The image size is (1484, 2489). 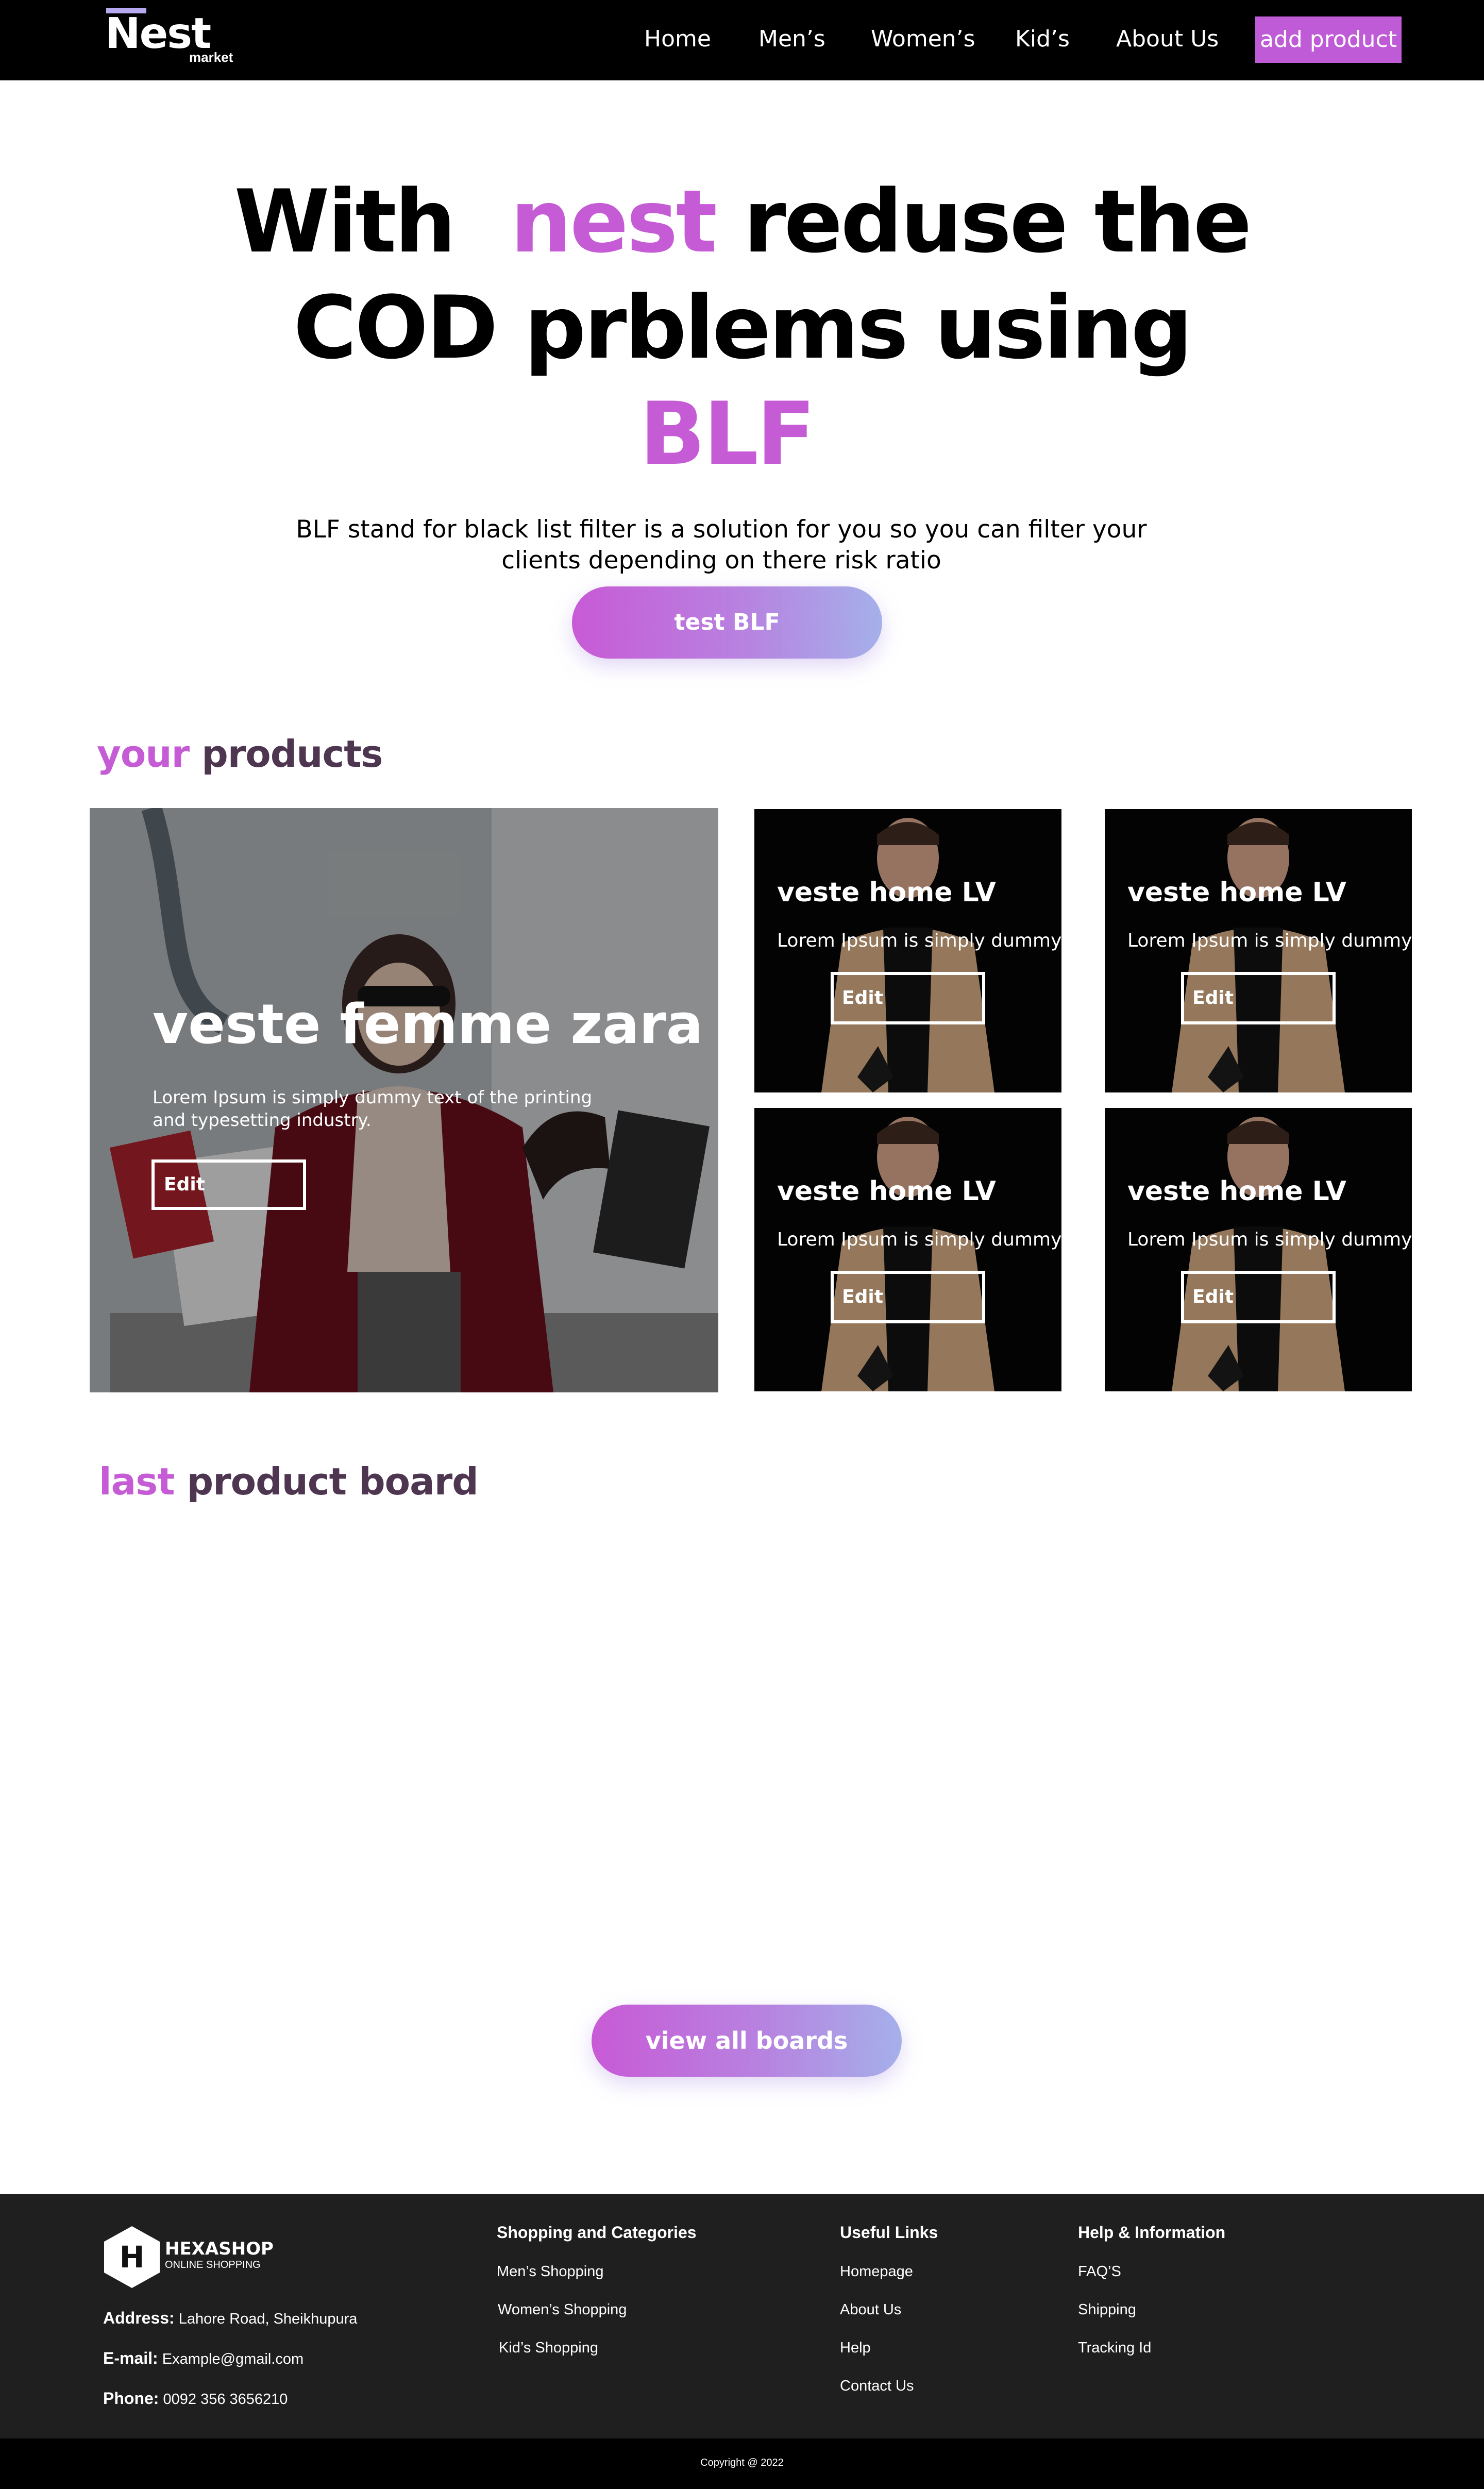 I want to click on footer-link-homepage: Homepage, so click(x=876, y=2271).